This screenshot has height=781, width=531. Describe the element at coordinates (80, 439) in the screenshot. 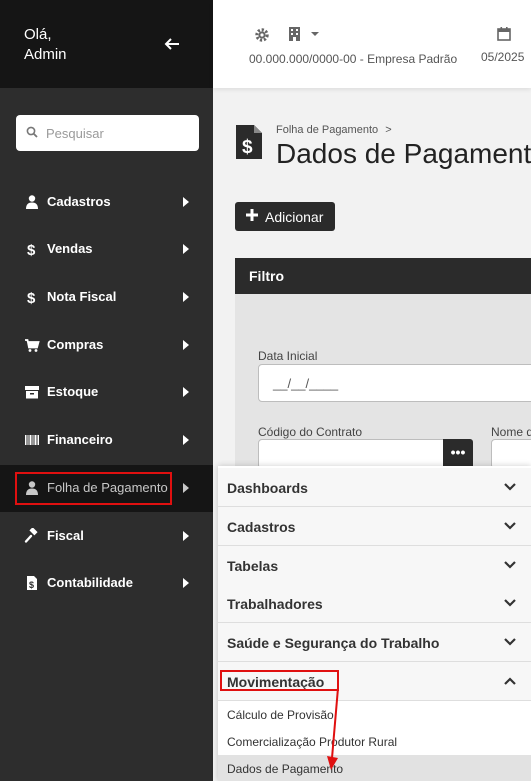

I see `sidebar-item-label: Financeiro` at that location.